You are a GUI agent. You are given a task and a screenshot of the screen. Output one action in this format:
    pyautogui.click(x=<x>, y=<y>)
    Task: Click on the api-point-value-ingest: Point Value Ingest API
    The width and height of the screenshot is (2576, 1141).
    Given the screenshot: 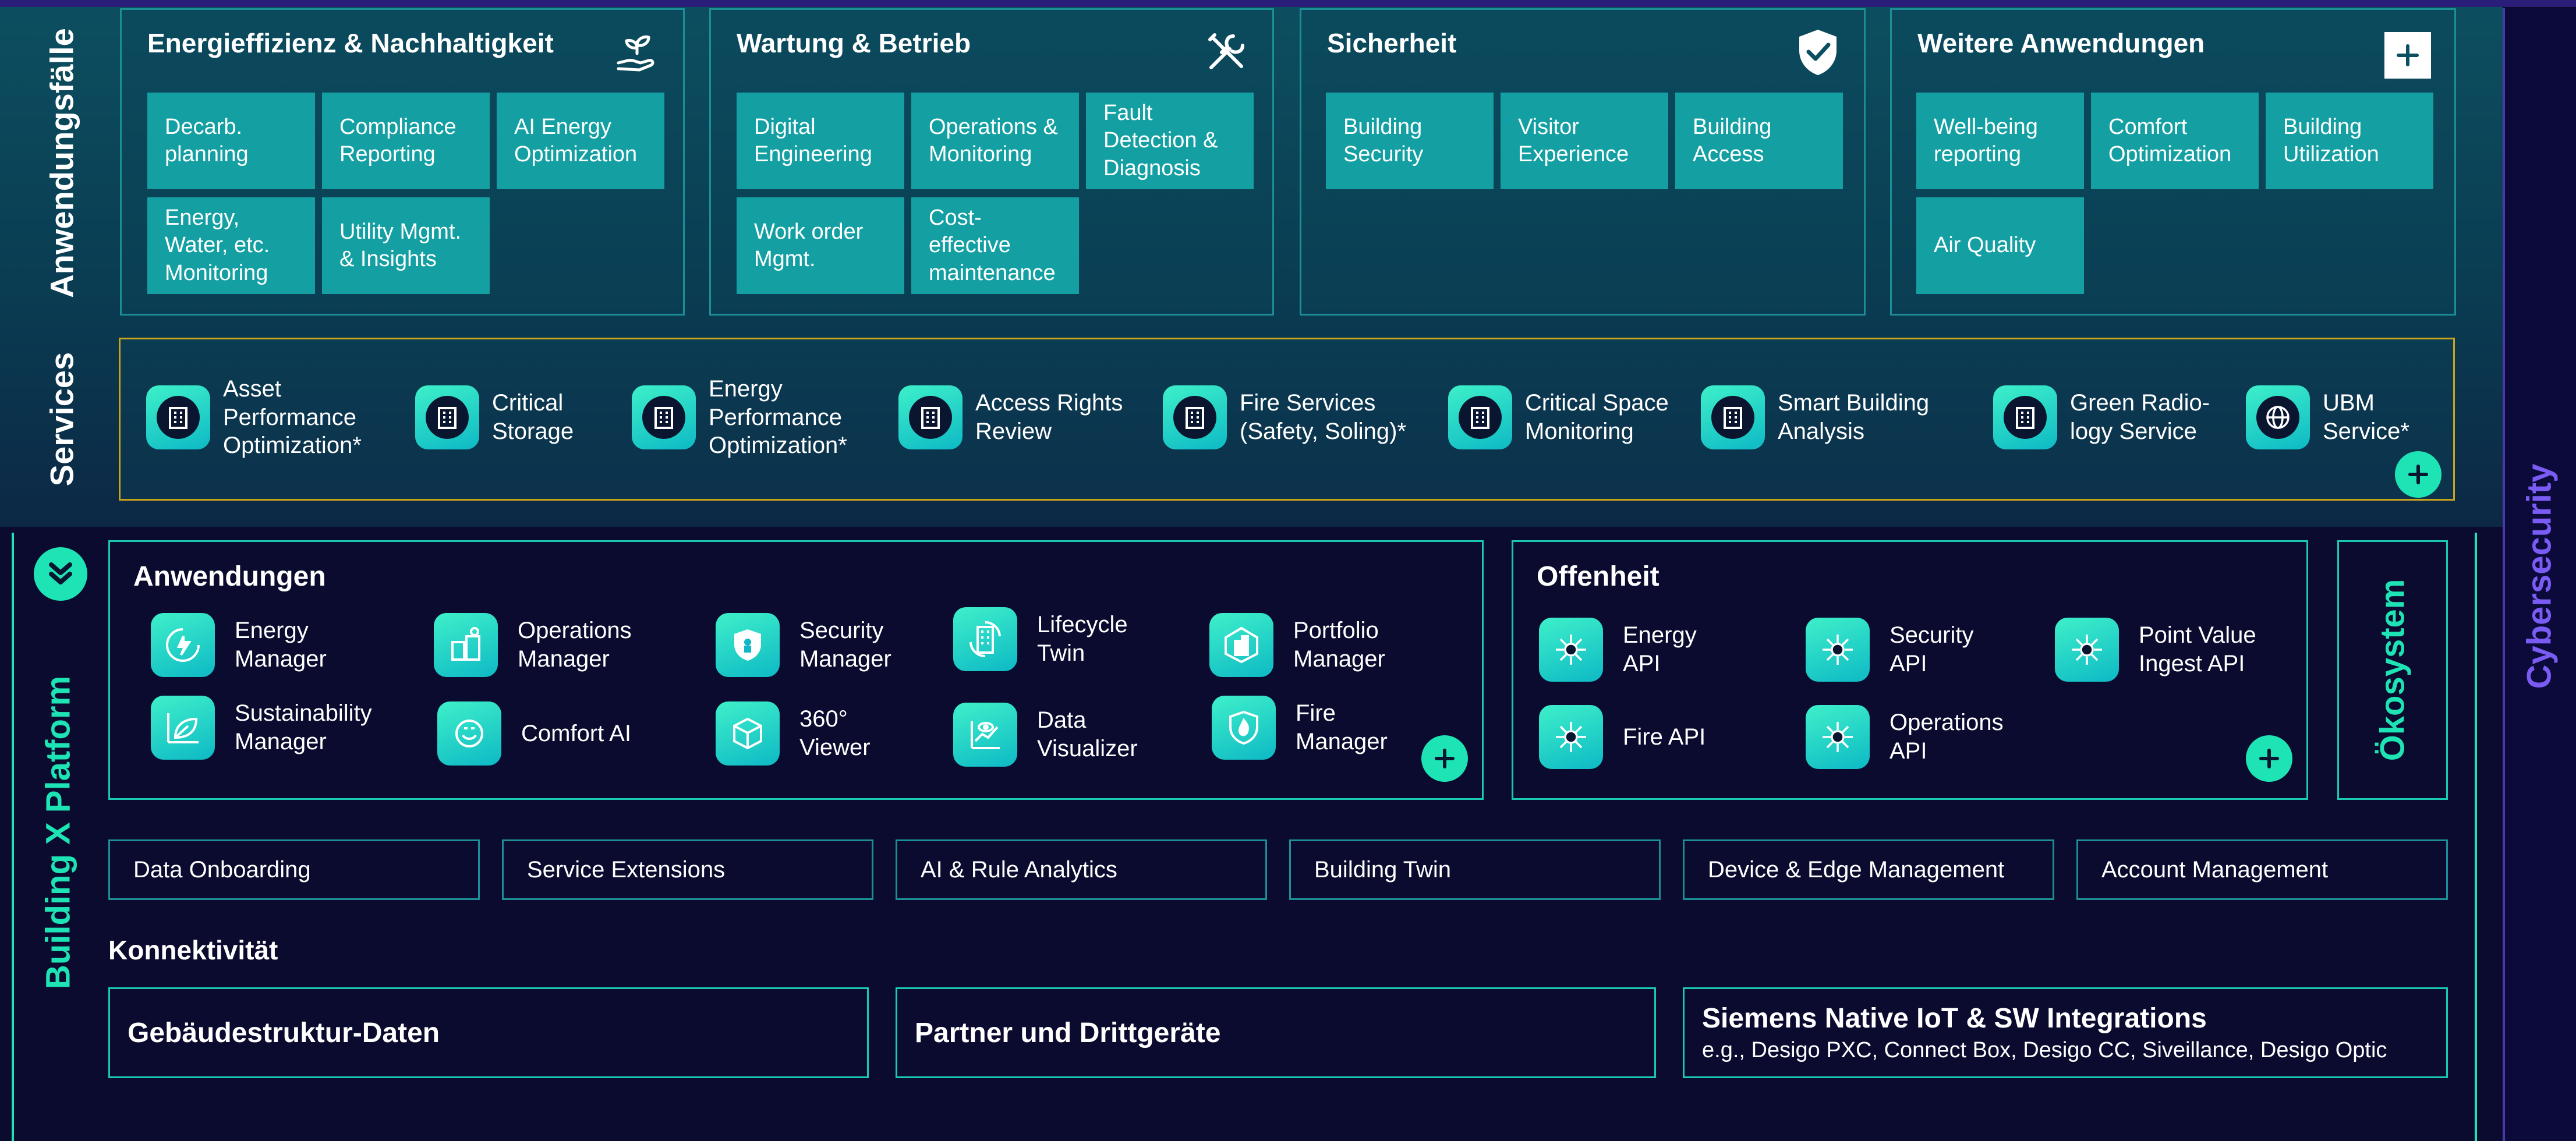 What is the action you would take?
    pyautogui.click(x=2161, y=650)
    